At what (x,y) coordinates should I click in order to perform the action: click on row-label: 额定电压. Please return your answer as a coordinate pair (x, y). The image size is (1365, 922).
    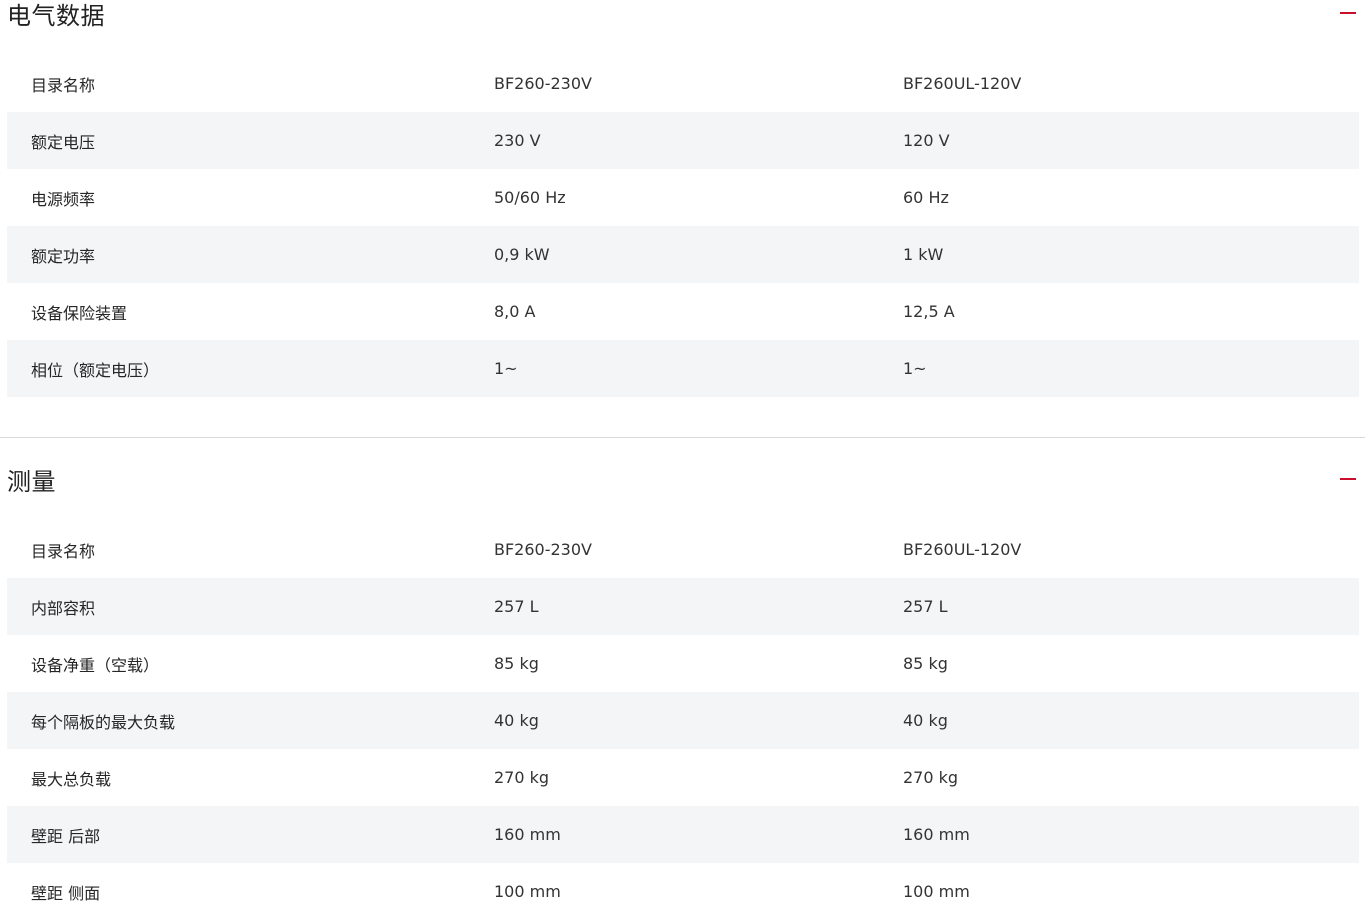
    Looking at the image, I should click on (63, 142).